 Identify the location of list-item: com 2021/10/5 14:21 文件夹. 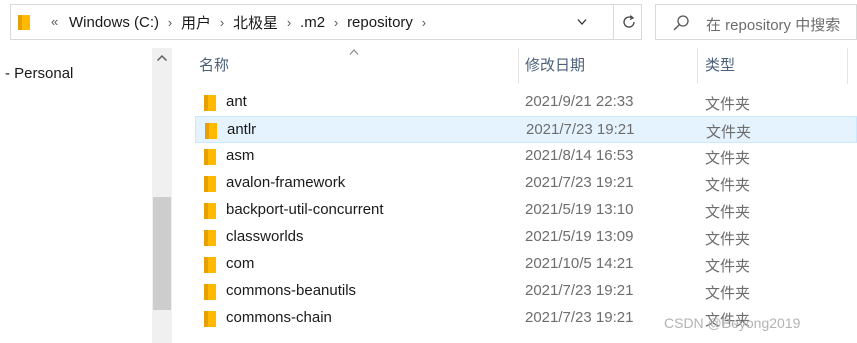
(526, 264).